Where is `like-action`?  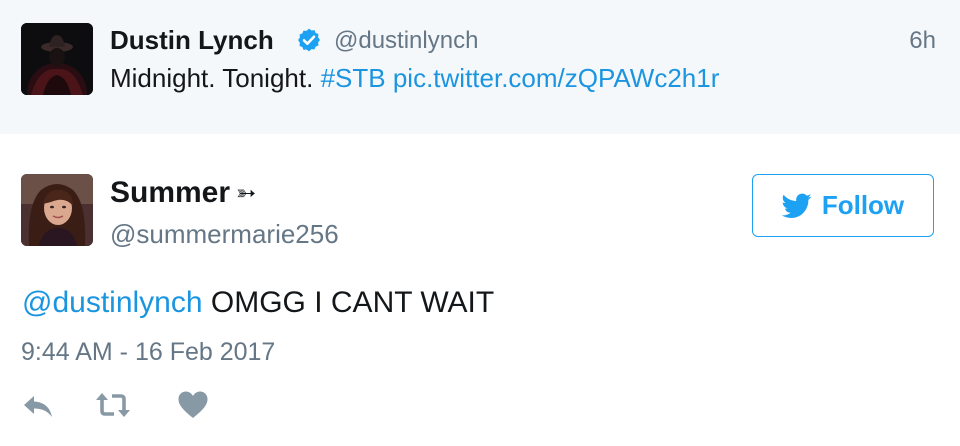 like-action is located at coordinates (193, 405).